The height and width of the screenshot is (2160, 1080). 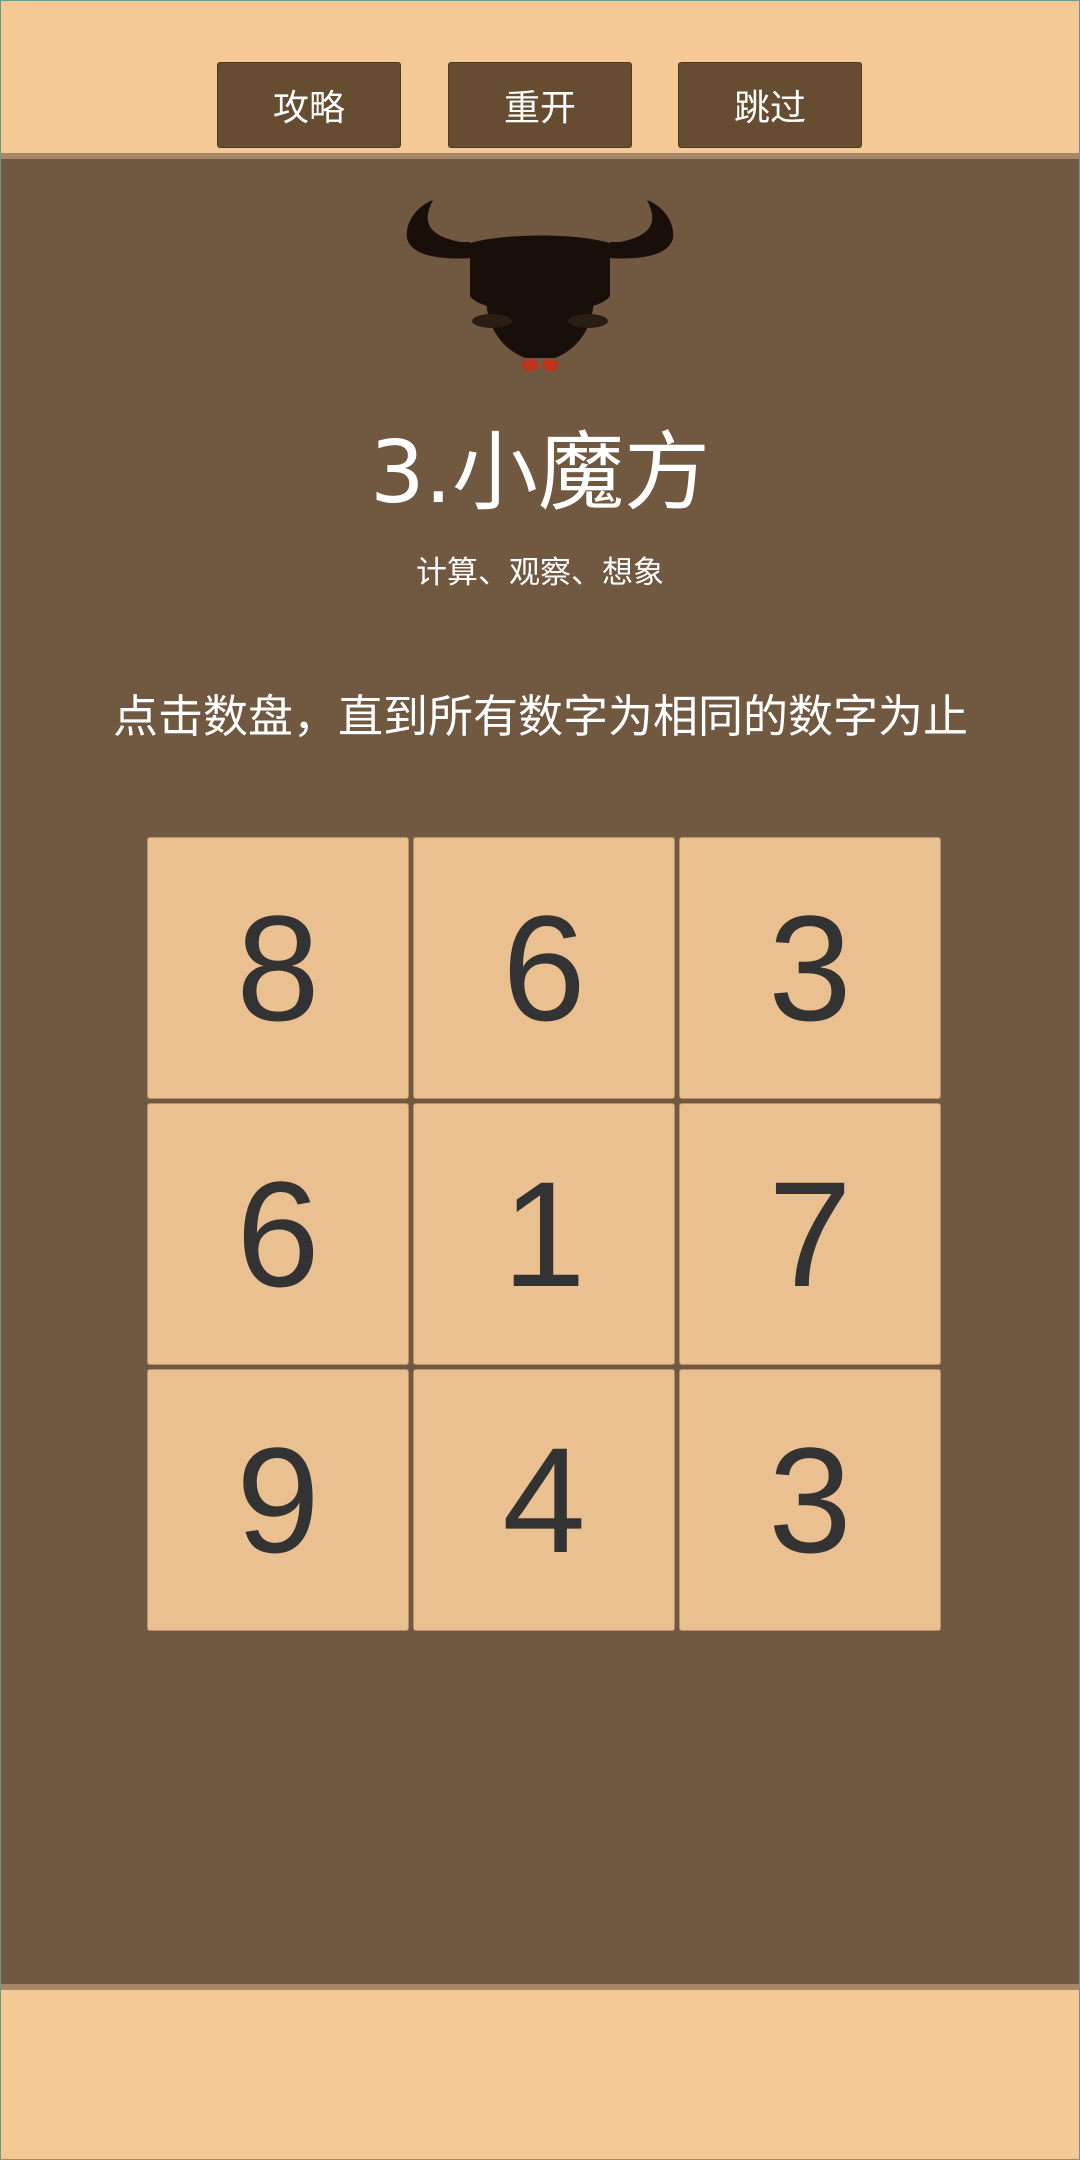 I want to click on level-title: 3.小魔方, so click(x=540, y=473).